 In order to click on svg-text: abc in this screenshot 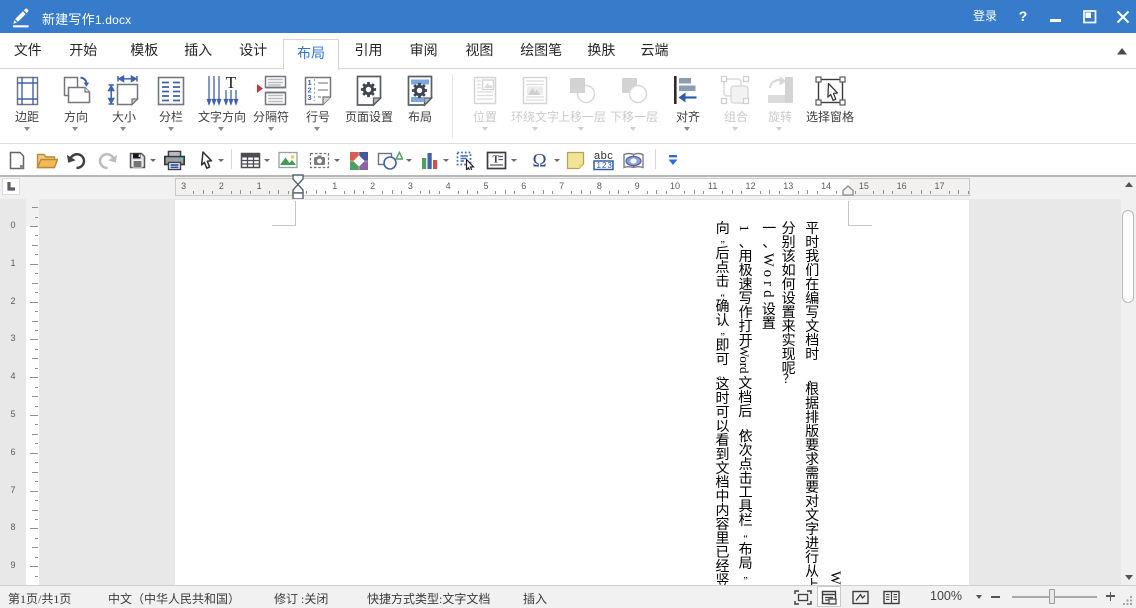, I will do `click(603, 156)`.